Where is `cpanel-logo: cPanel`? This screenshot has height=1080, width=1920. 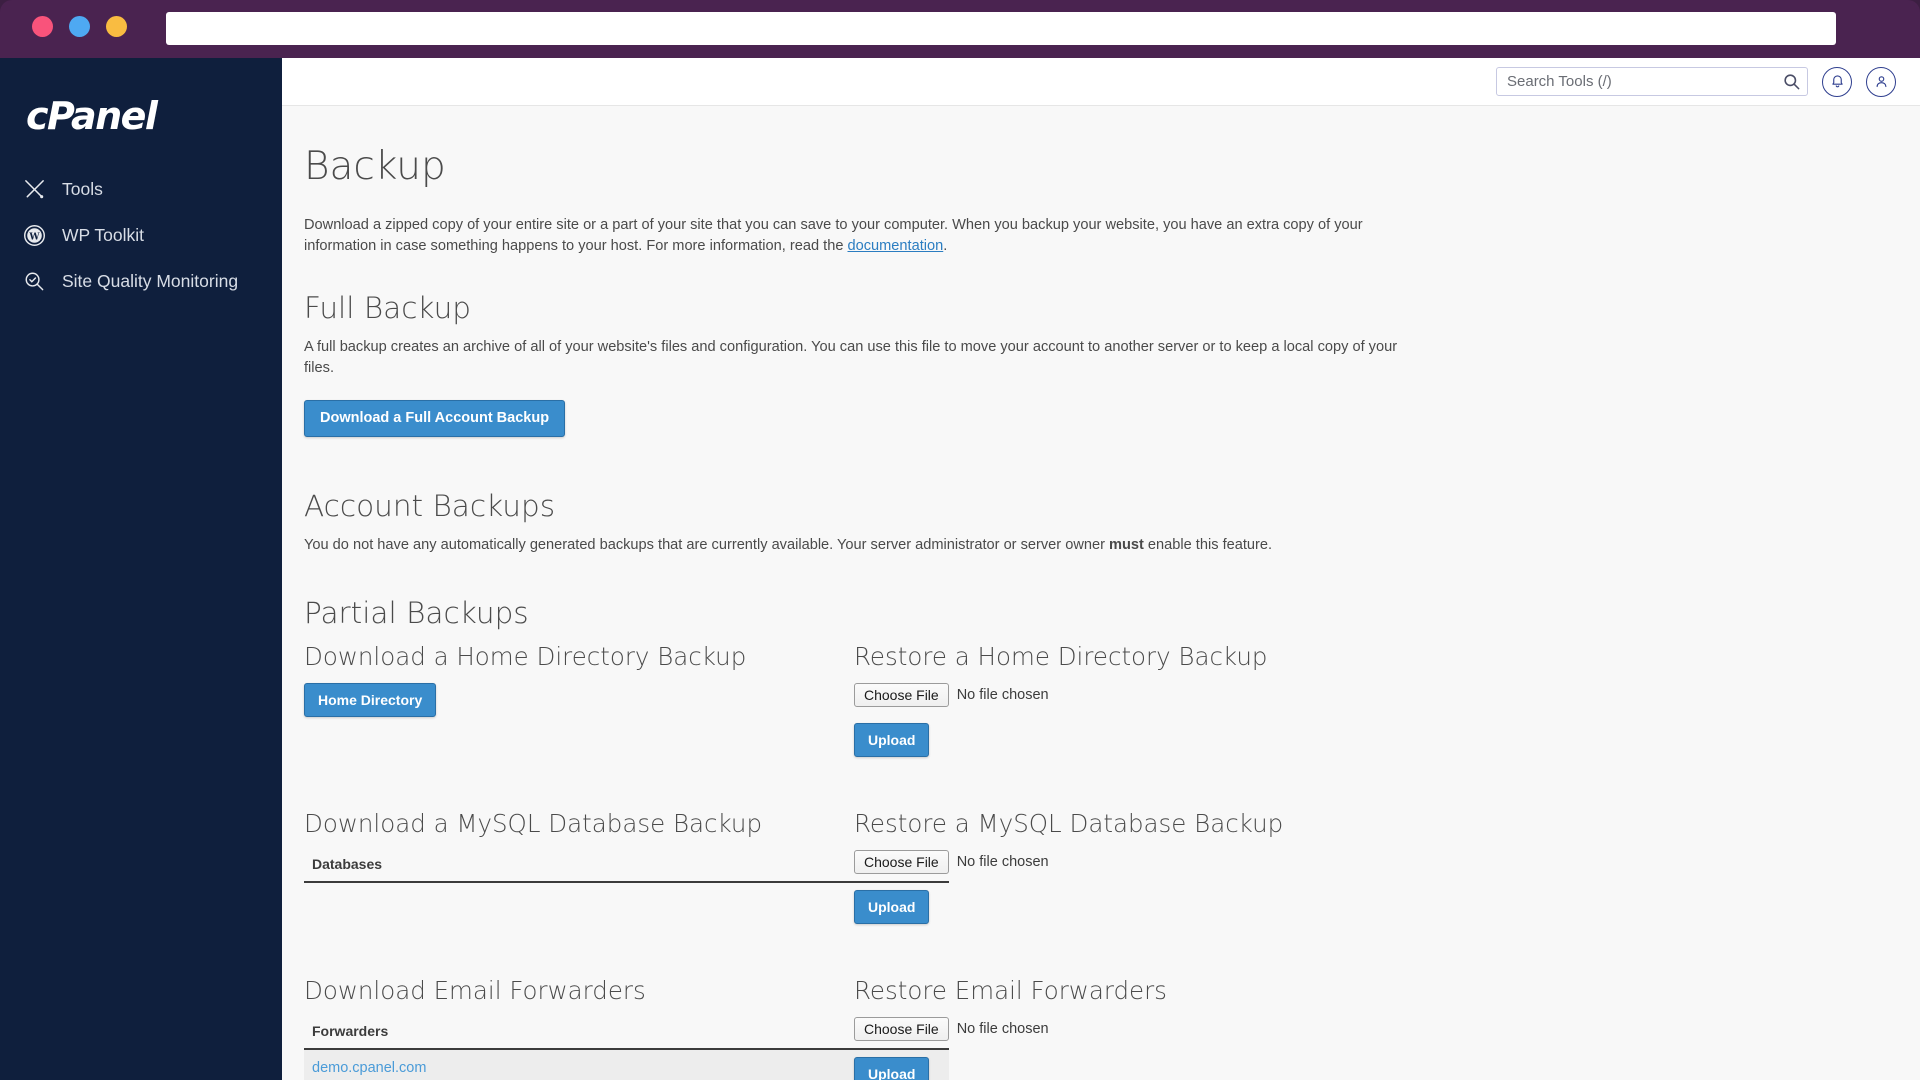 cpanel-logo: cPanel is located at coordinates (141, 116).